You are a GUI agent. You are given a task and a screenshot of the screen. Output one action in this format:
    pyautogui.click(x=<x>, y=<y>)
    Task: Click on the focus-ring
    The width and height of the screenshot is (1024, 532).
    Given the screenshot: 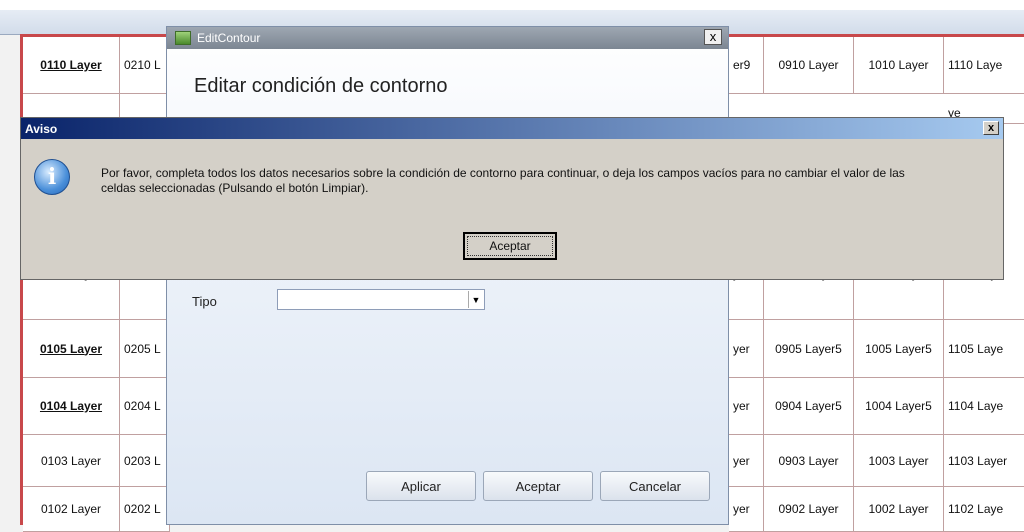 What is the action you would take?
    pyautogui.click(x=510, y=246)
    